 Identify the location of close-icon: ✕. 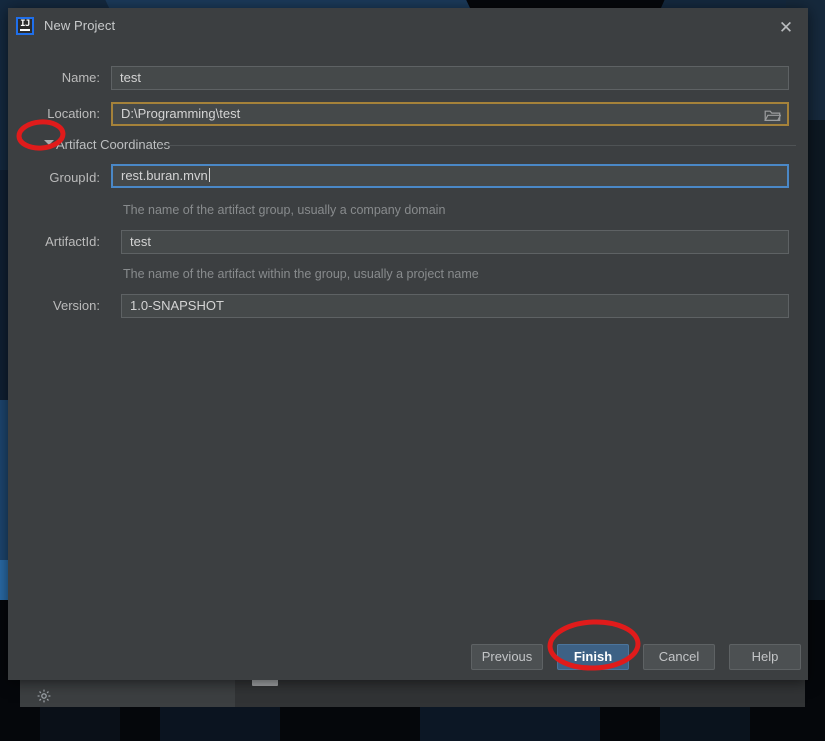
(786, 28).